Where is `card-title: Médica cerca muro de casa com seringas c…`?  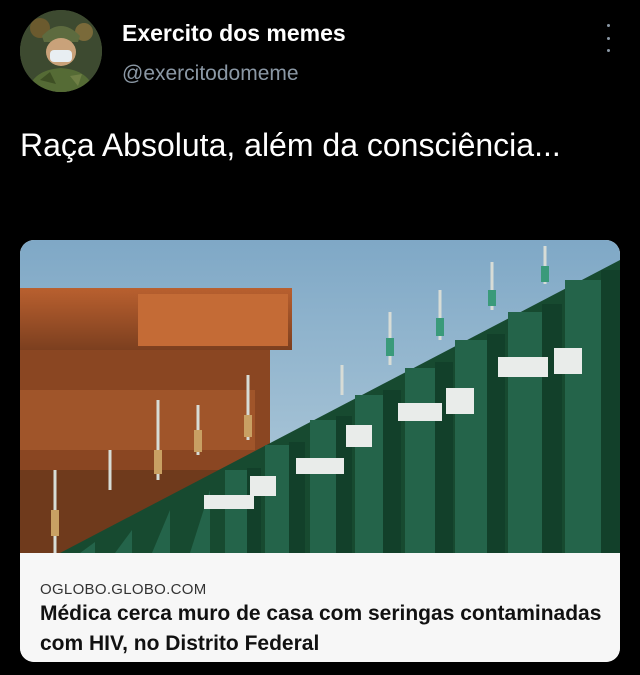
card-title: Médica cerca muro de casa com seringas c… is located at coordinates (325, 629).